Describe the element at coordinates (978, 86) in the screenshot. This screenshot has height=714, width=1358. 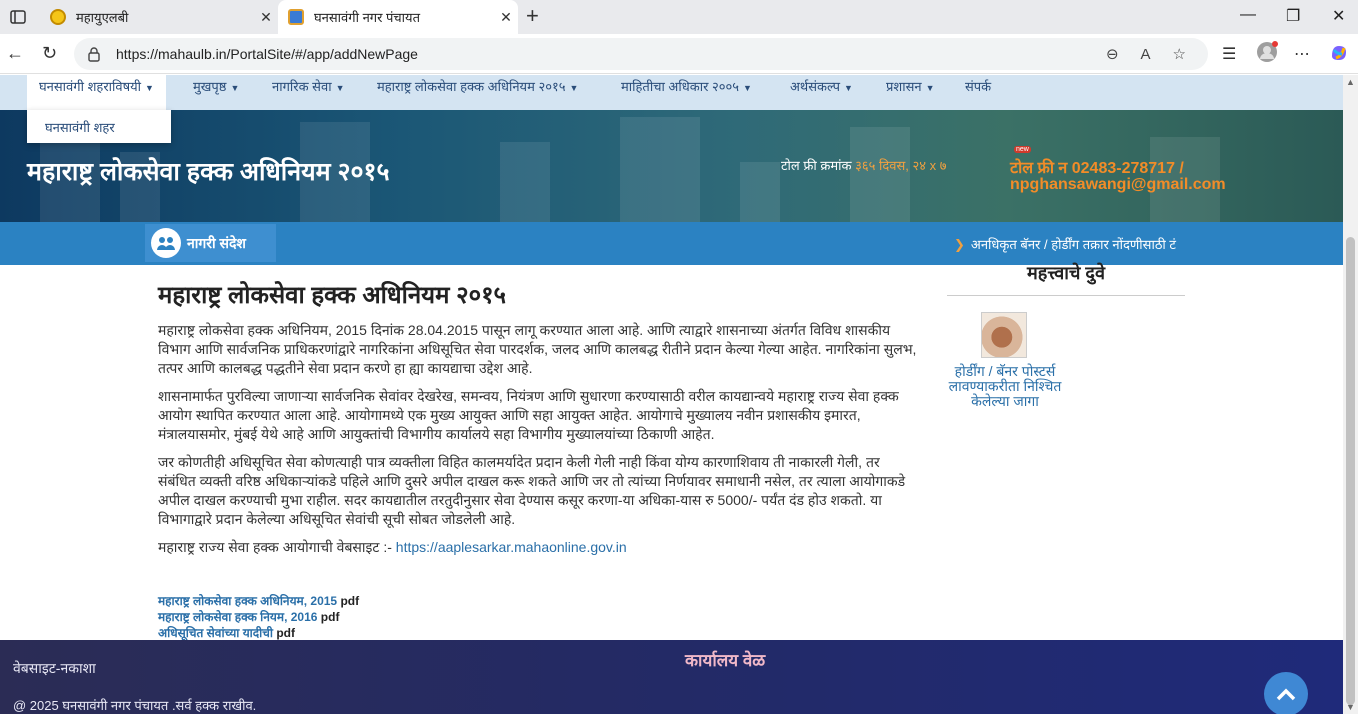
I see `nav-label: संपर्क` at that location.